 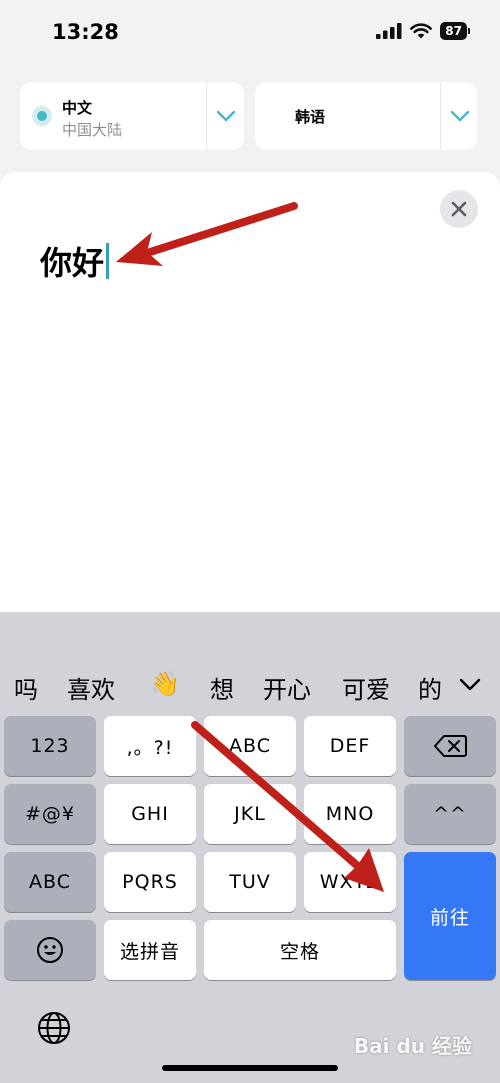 What do you see at coordinates (250, 814) in the screenshot?
I see `key-jkl: JKL` at bounding box center [250, 814].